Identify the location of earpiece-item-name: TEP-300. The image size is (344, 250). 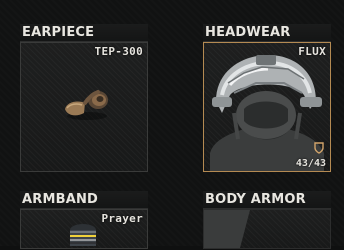
(118, 51).